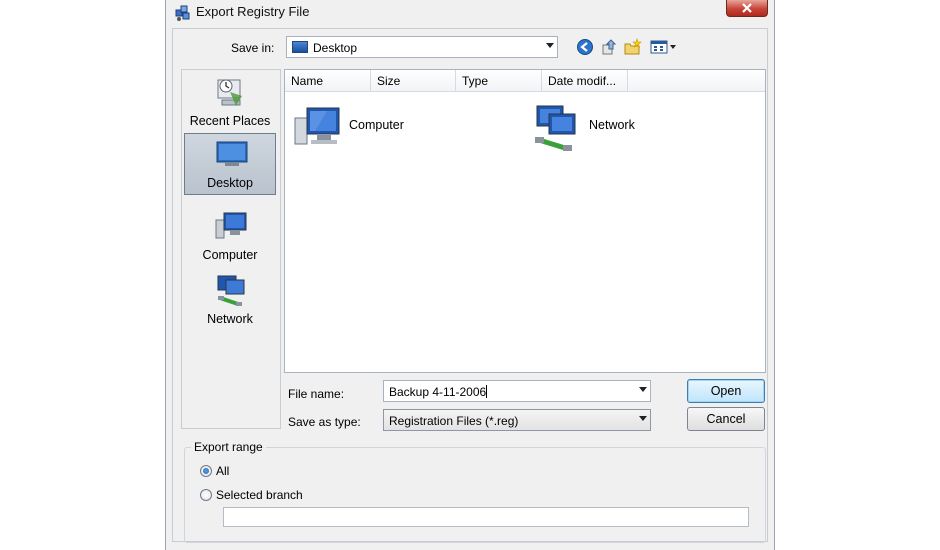 This screenshot has height=550, width=940. I want to click on file-name-label: File name:, so click(316, 394).